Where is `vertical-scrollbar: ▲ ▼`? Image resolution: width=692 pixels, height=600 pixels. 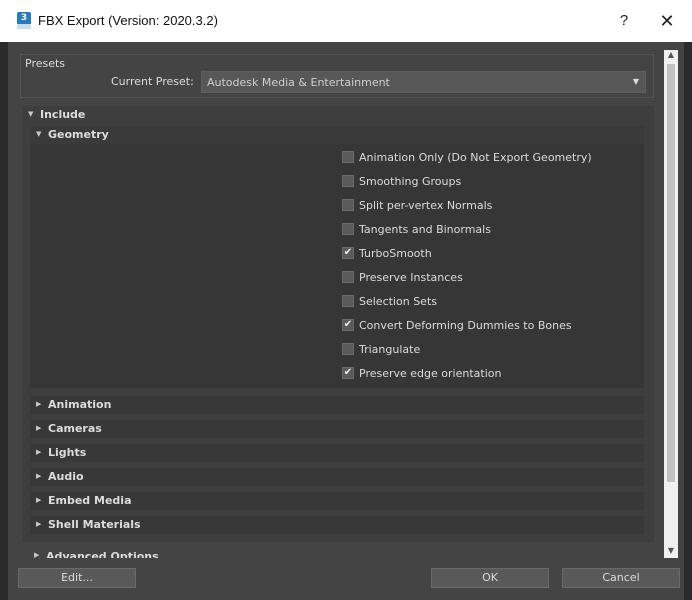
vertical-scrollbar: ▲ ▼ is located at coordinates (671, 304).